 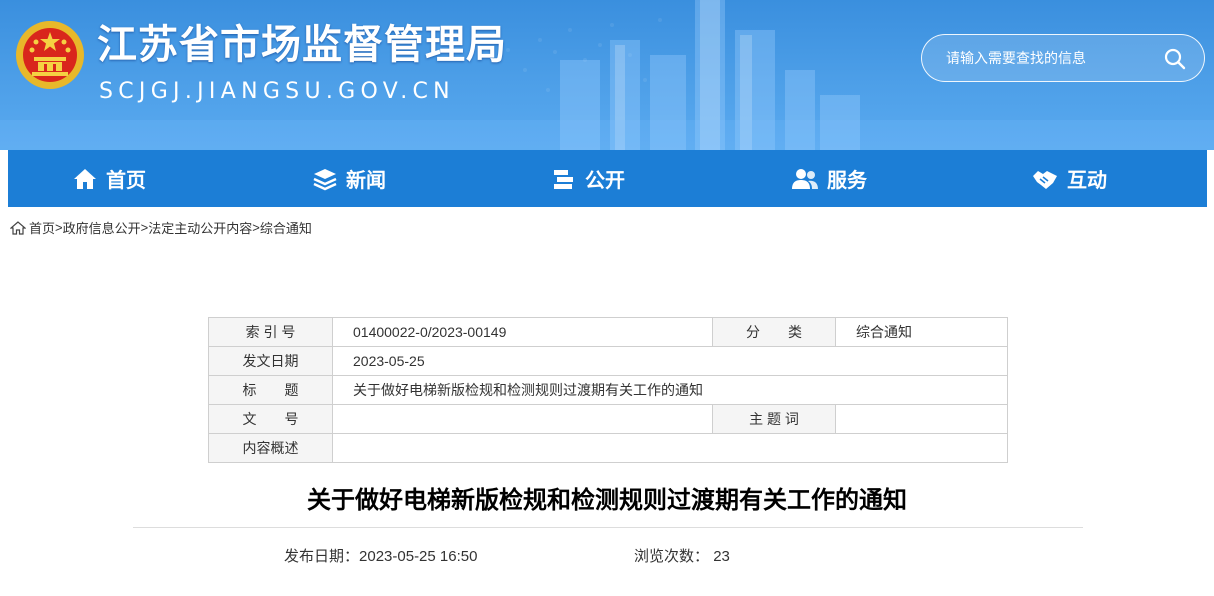 I want to click on docno-value, so click(x=522, y=419).